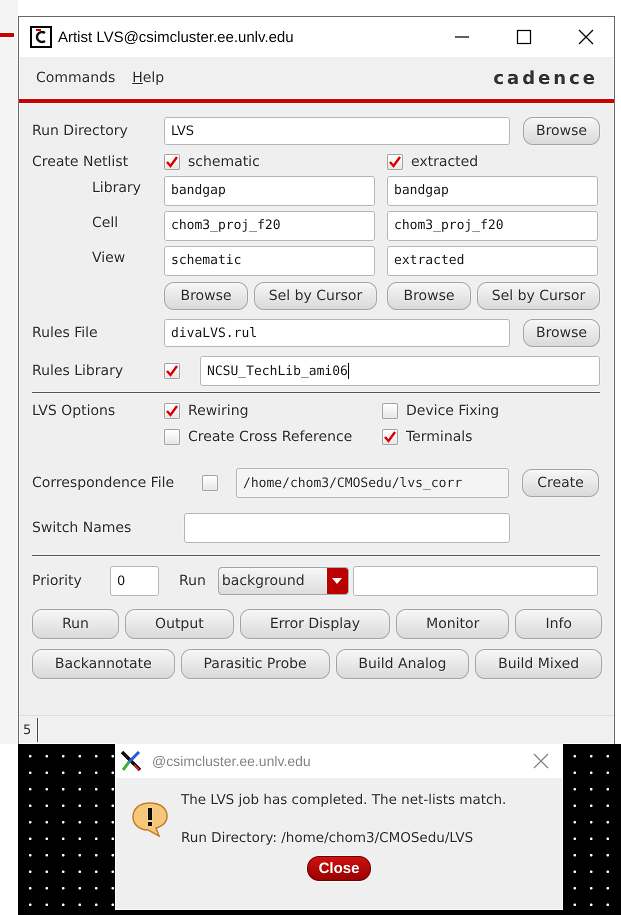 Image resolution: width=621 pixels, height=915 pixels. Describe the element at coordinates (560, 483) in the screenshot. I see `create-button: Create` at that location.